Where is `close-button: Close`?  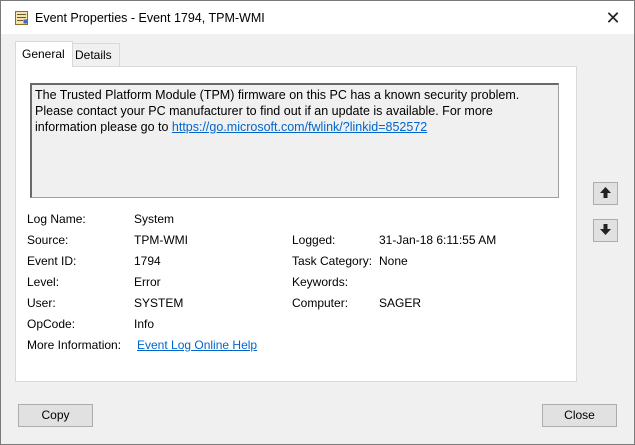
close-button: Close is located at coordinates (579, 415).